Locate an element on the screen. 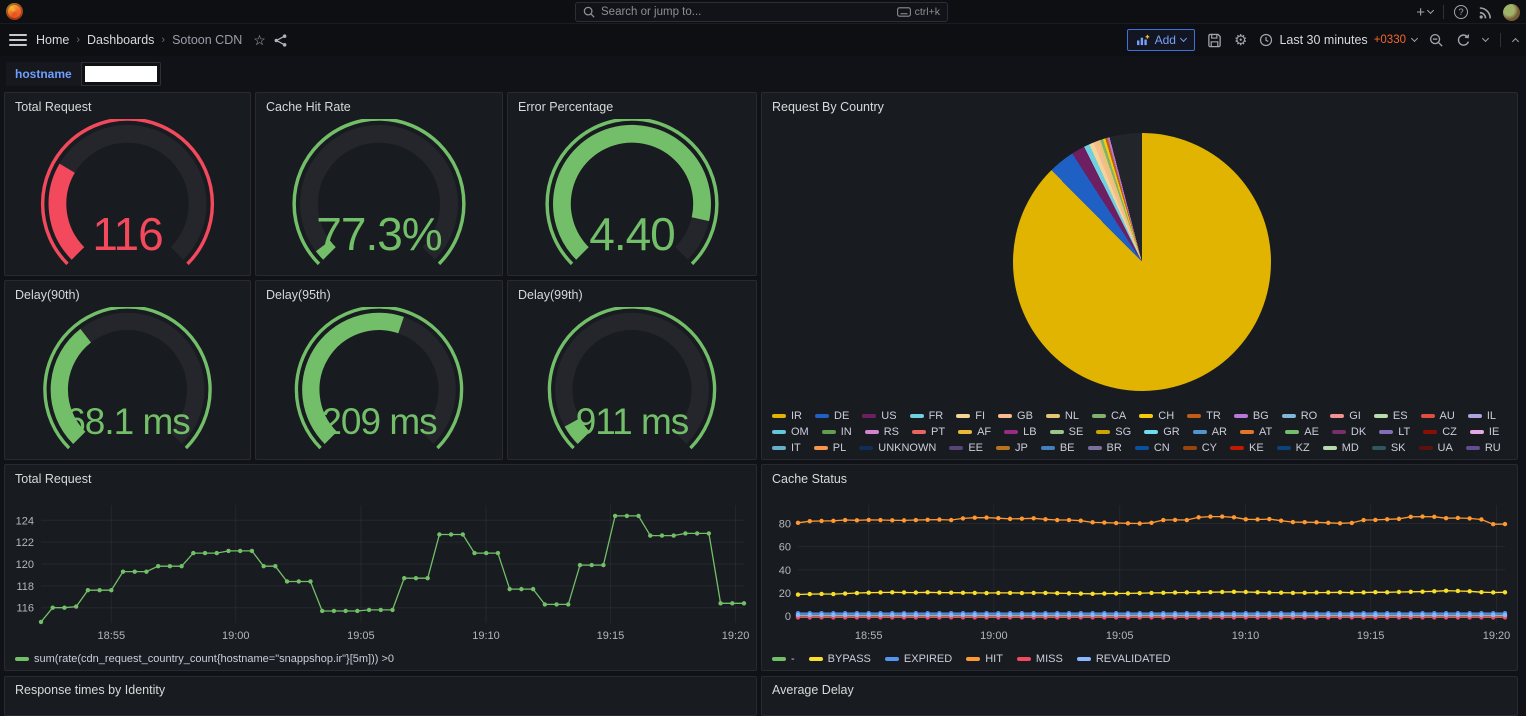  refresh-button is located at coordinates (1463, 40).